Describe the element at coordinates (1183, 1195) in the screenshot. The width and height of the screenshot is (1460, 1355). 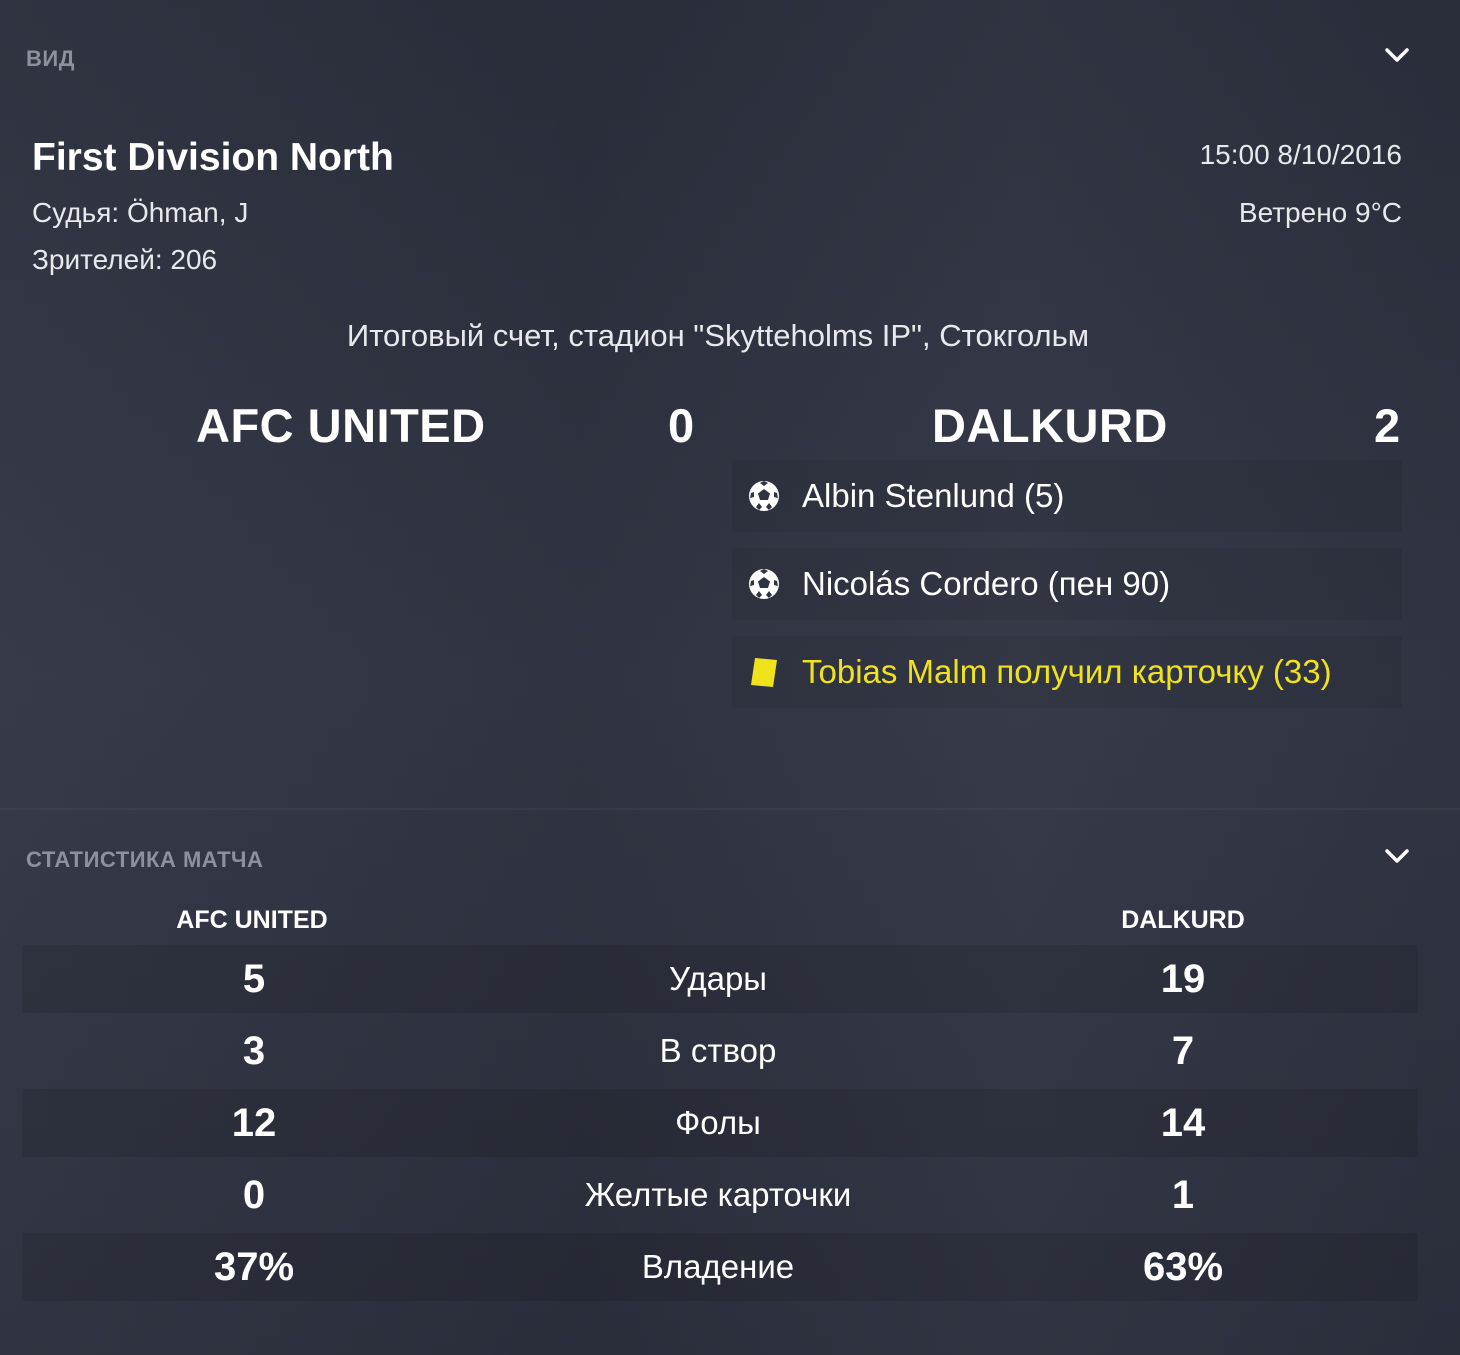
I see `stats-away-value: 1` at that location.